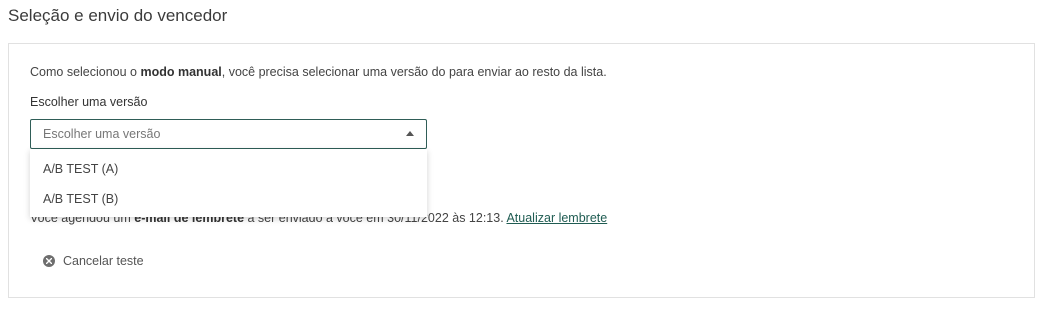  What do you see at coordinates (49, 261) in the screenshot?
I see `close-circle-icon` at bounding box center [49, 261].